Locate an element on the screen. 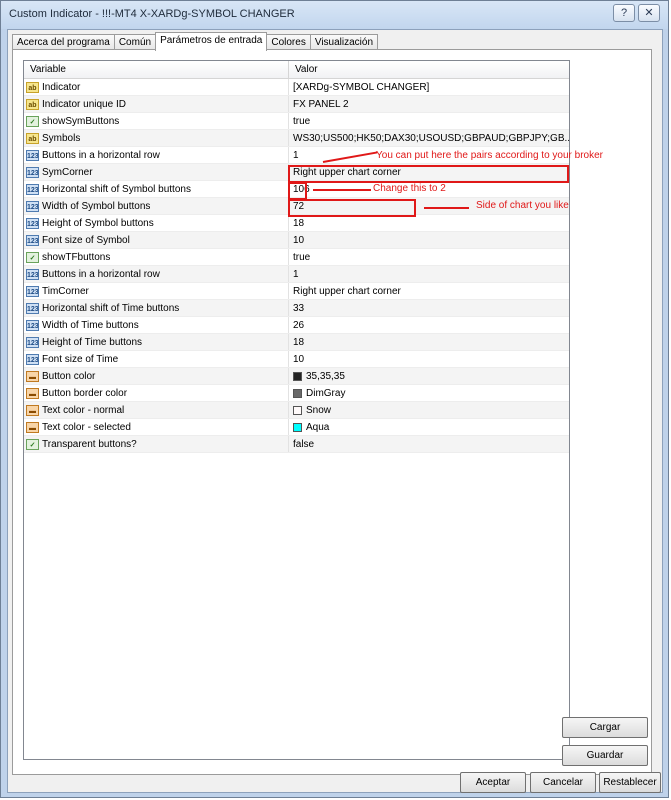  table-row: ▬ Button color 35,35,35 is located at coordinates (296, 376).